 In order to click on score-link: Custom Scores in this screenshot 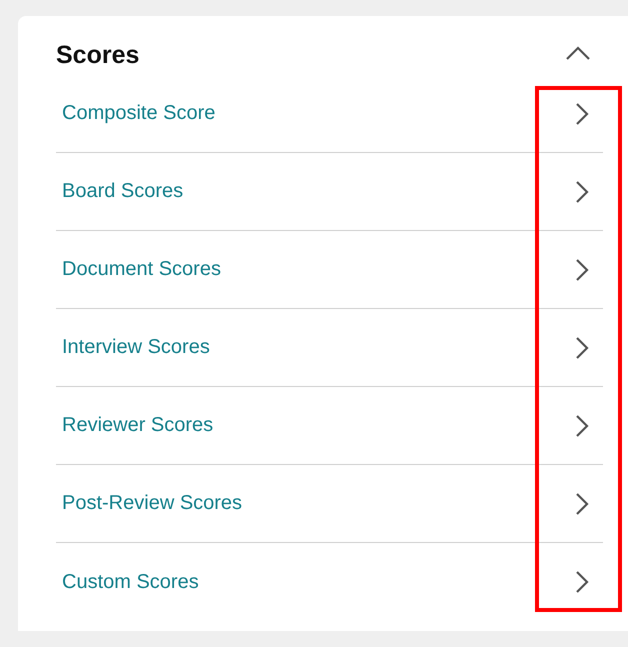, I will do `click(329, 582)`.